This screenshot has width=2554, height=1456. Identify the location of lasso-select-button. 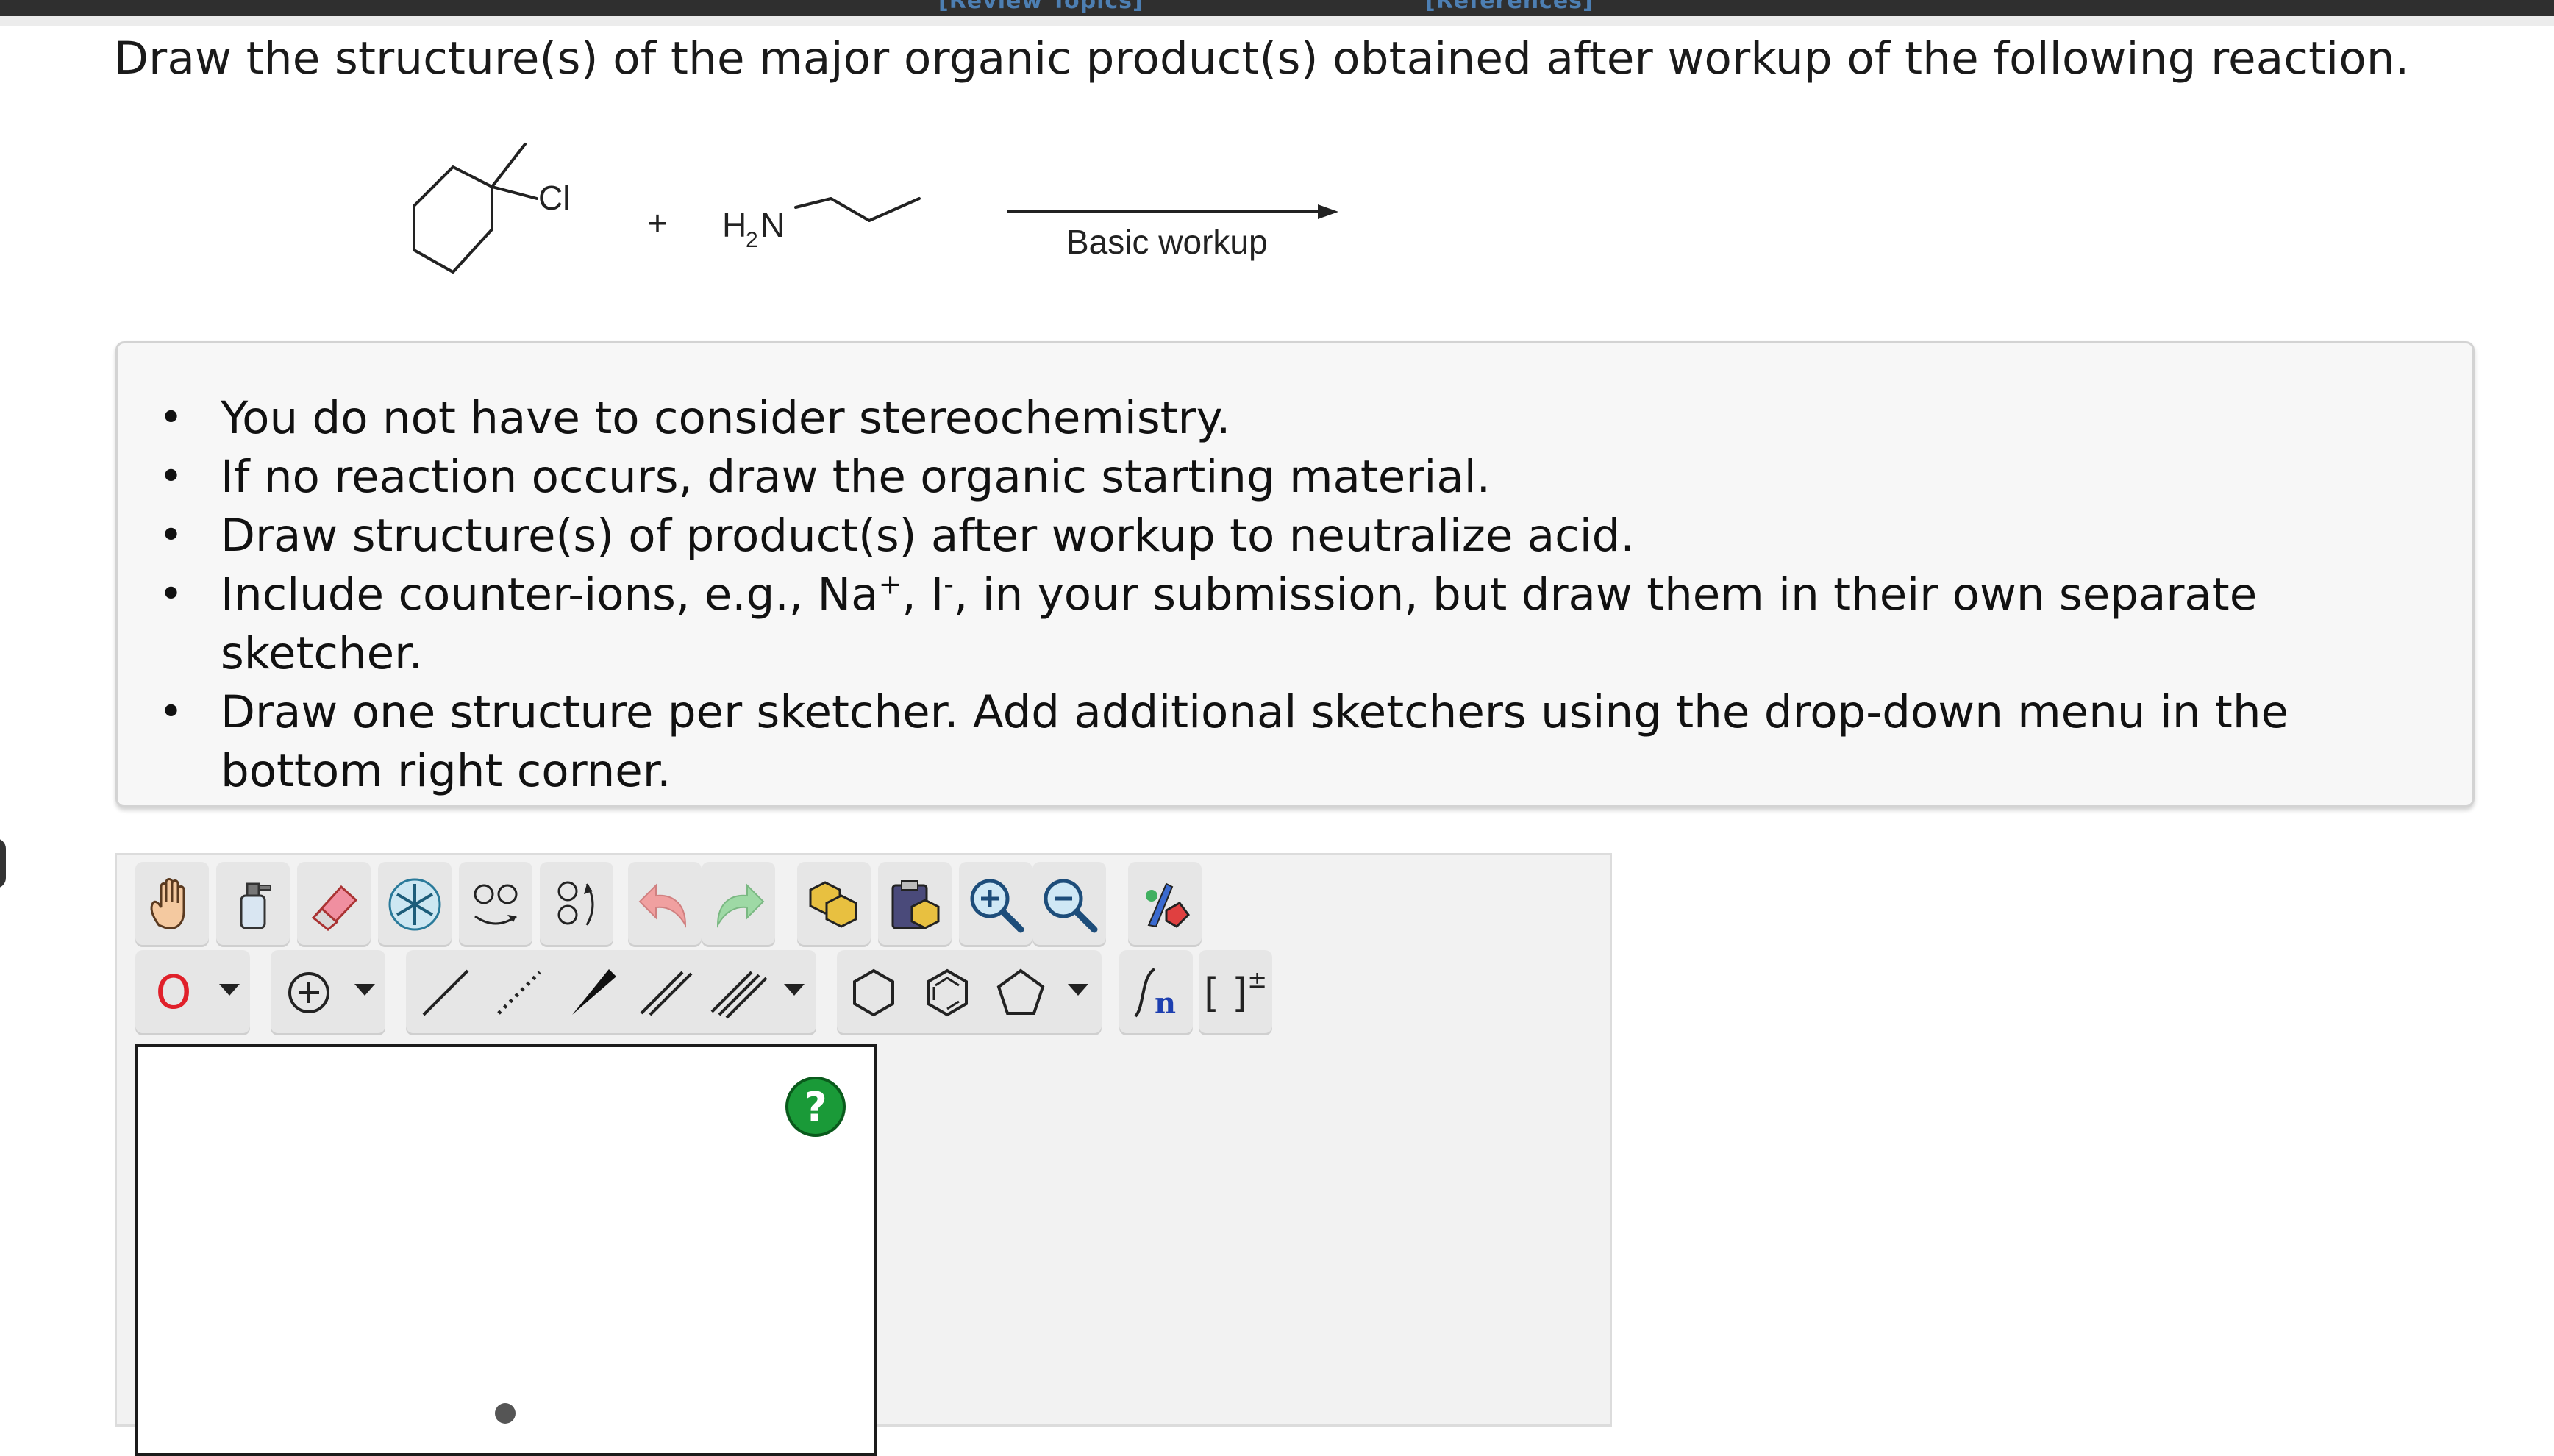
(253, 905).